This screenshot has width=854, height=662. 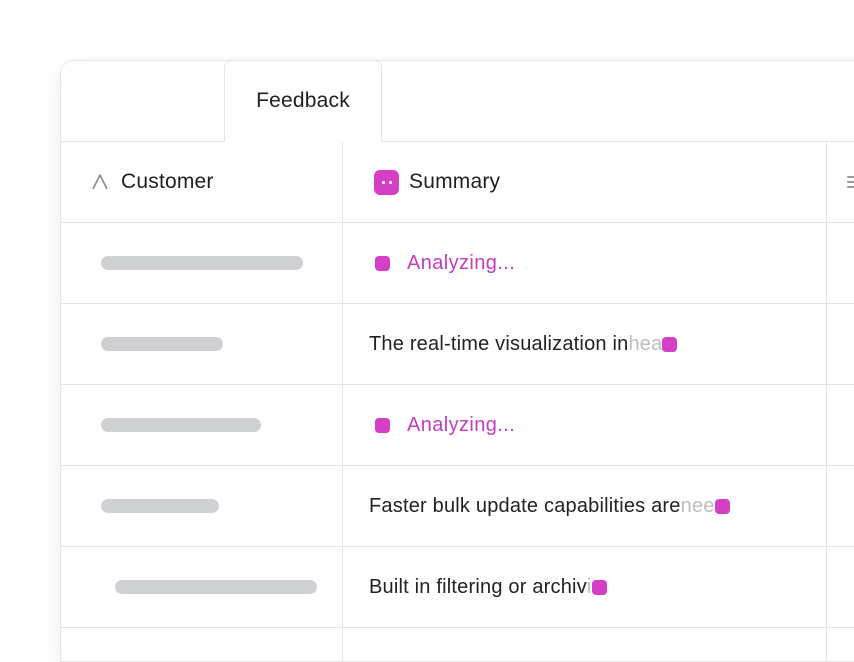 I want to click on tab-feedback: Feedback, so click(x=303, y=101).